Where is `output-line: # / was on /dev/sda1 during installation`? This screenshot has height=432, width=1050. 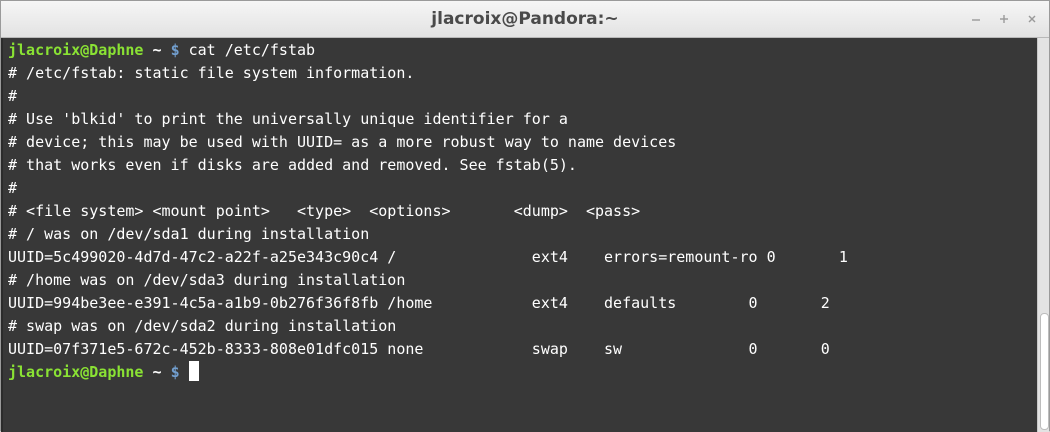 output-line: # / was on /dev/sda1 during installation is located at coordinates (189, 234).